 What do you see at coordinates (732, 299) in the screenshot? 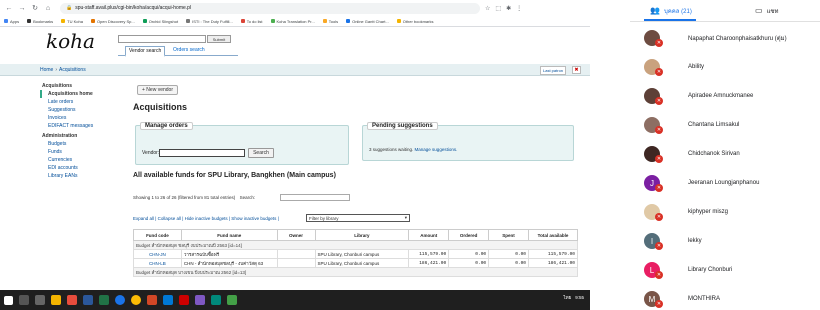
I see `participant-row: M ✕ MONTHIRA` at bounding box center [732, 299].